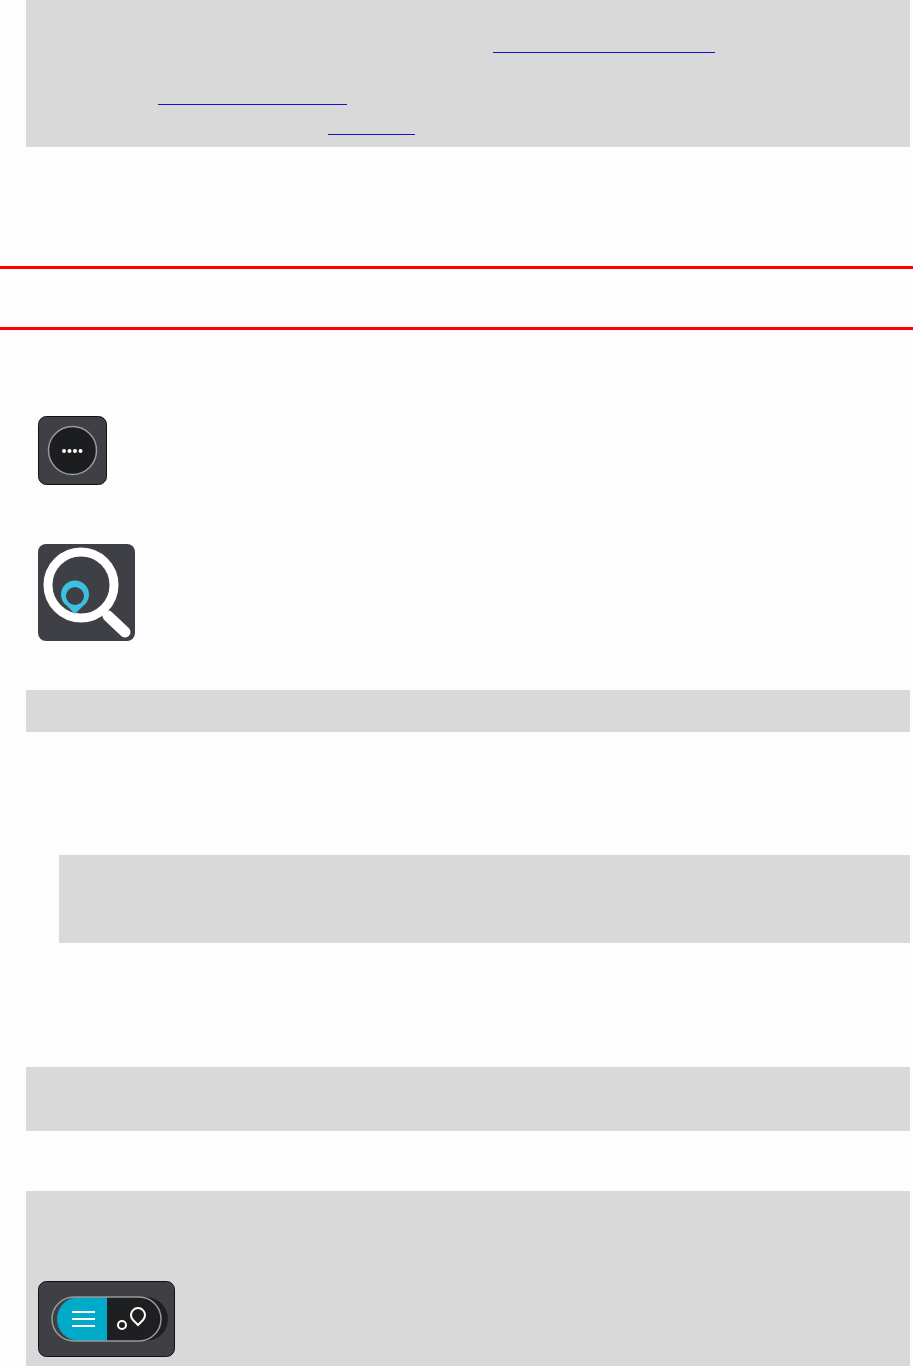 Image resolution: width=913 pixels, height=1366 pixels. Describe the element at coordinates (106, 1319) in the screenshot. I see `view-switch-icon` at that location.